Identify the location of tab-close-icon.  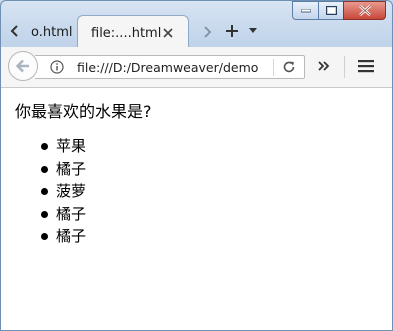
(168, 33).